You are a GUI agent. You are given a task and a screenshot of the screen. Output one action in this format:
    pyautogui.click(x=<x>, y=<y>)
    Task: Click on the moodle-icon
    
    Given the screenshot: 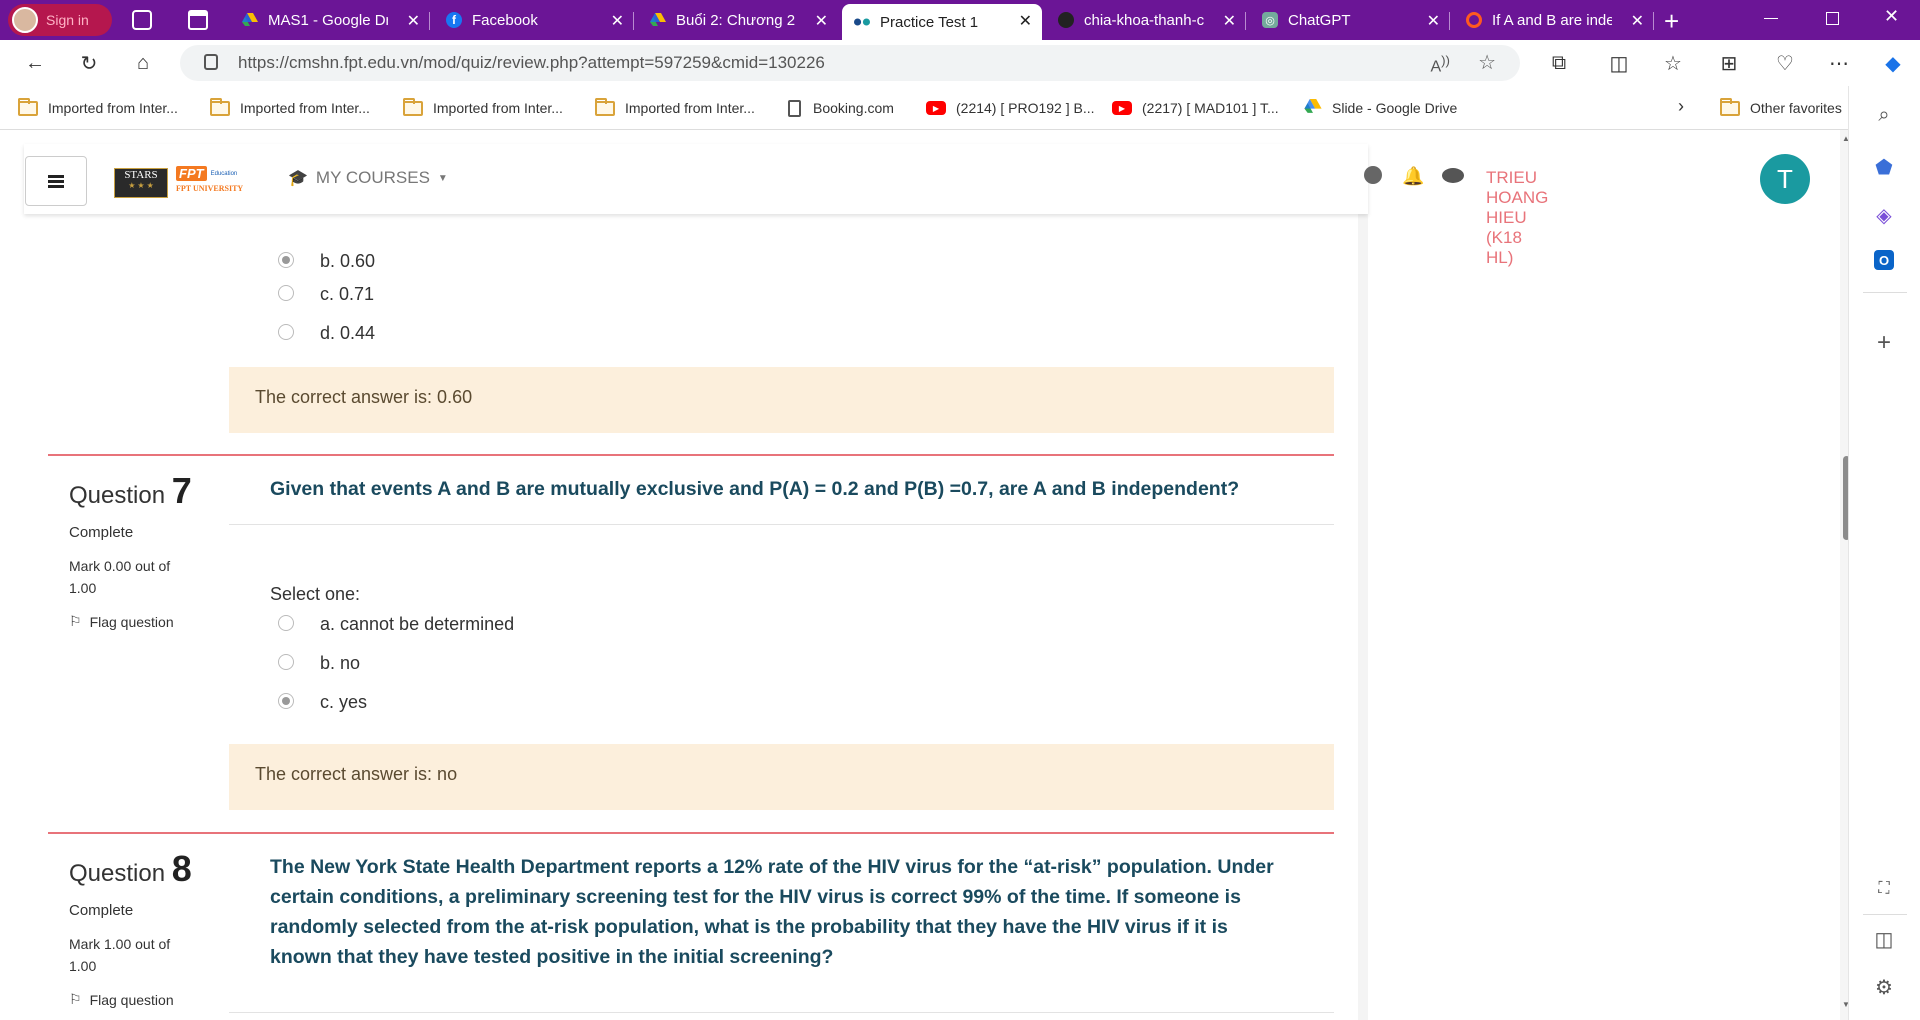 What is the action you would take?
    pyautogui.click(x=862, y=22)
    